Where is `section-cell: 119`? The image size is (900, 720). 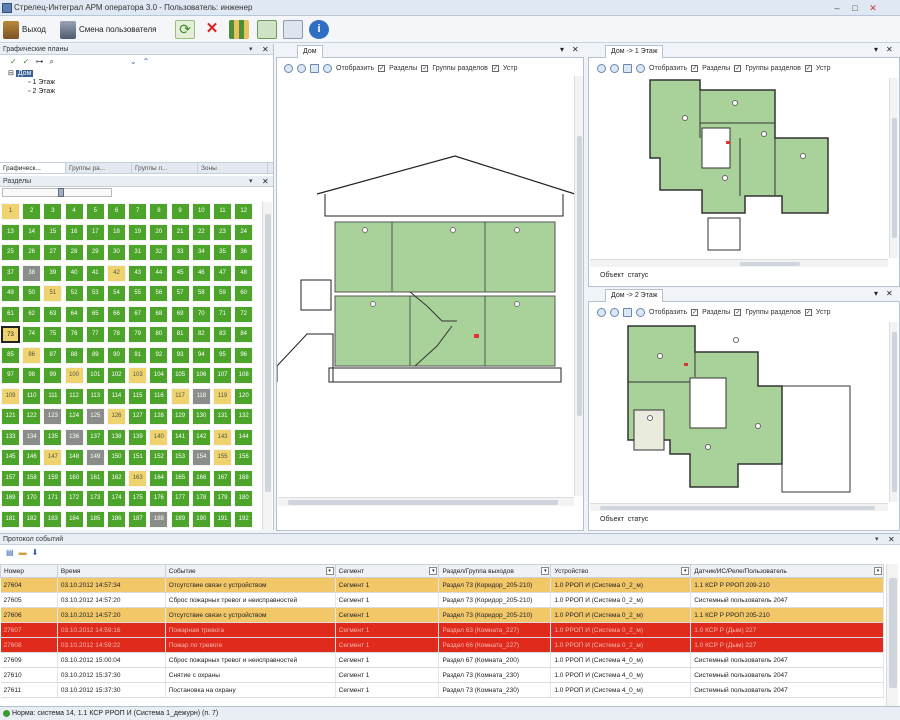
section-cell: 119 is located at coordinates (222, 396).